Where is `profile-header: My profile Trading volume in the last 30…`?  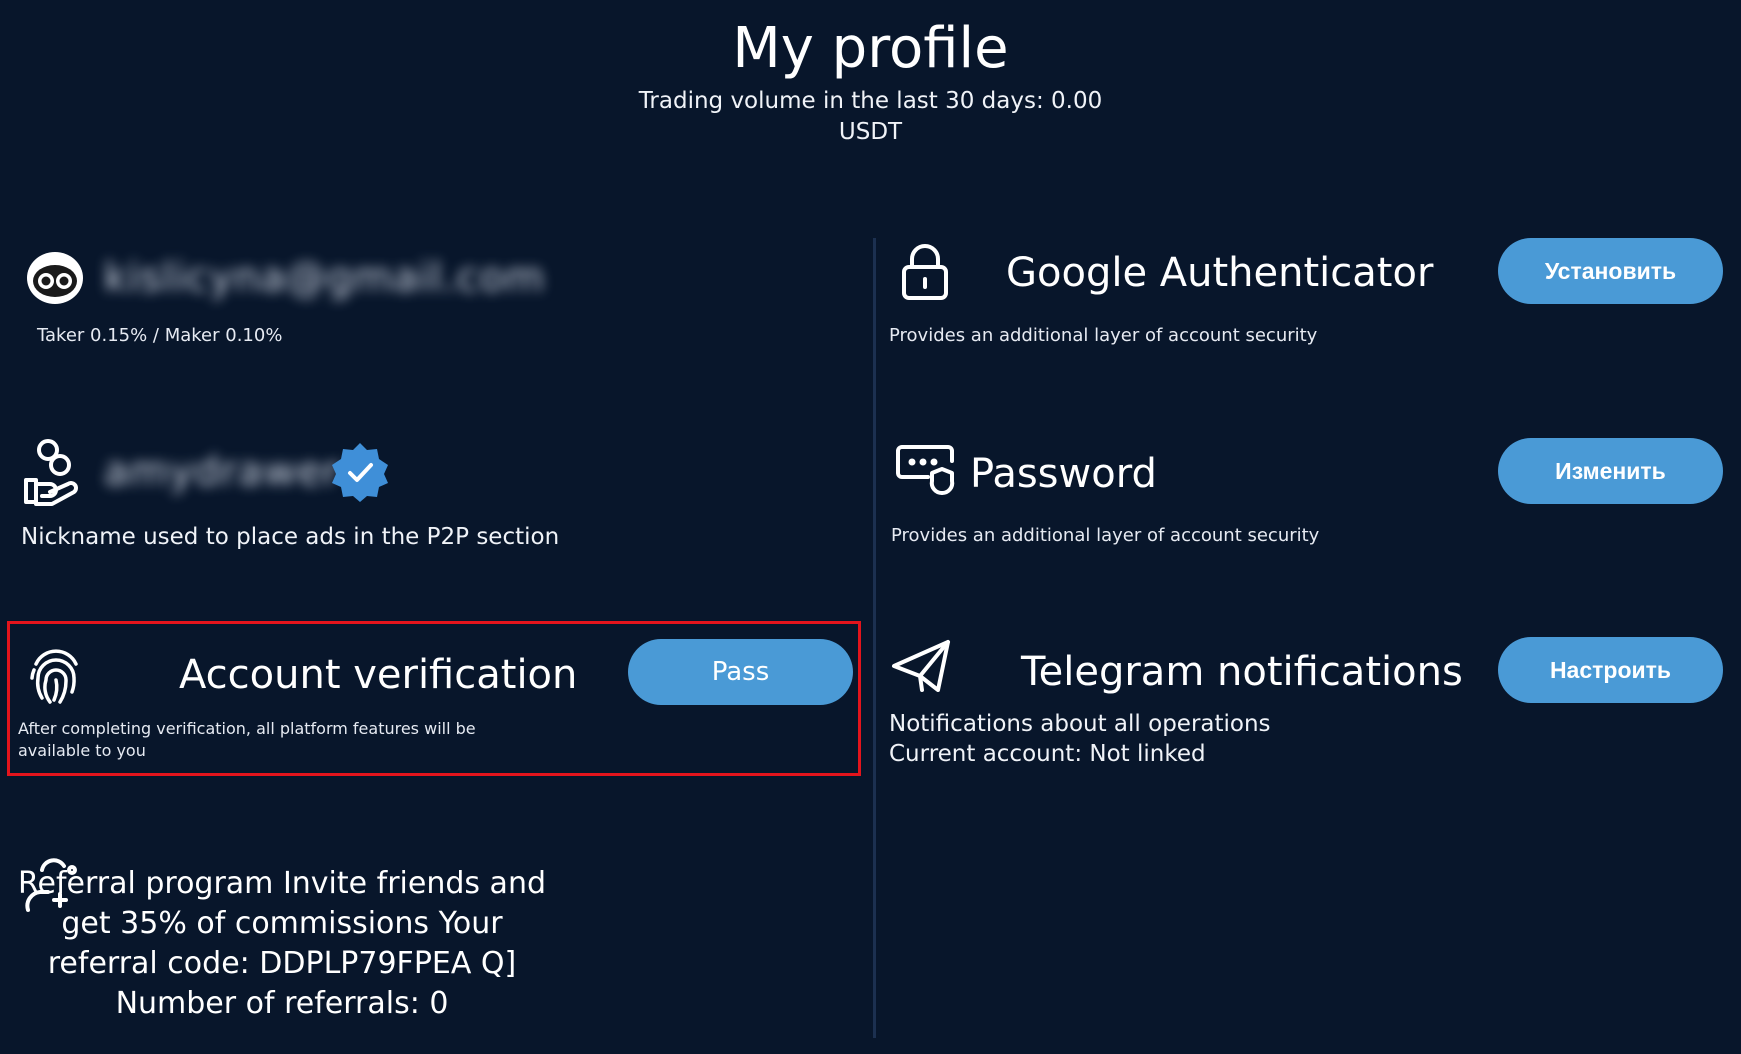 profile-header: My profile Trading volume in the last 30… is located at coordinates (870, 81).